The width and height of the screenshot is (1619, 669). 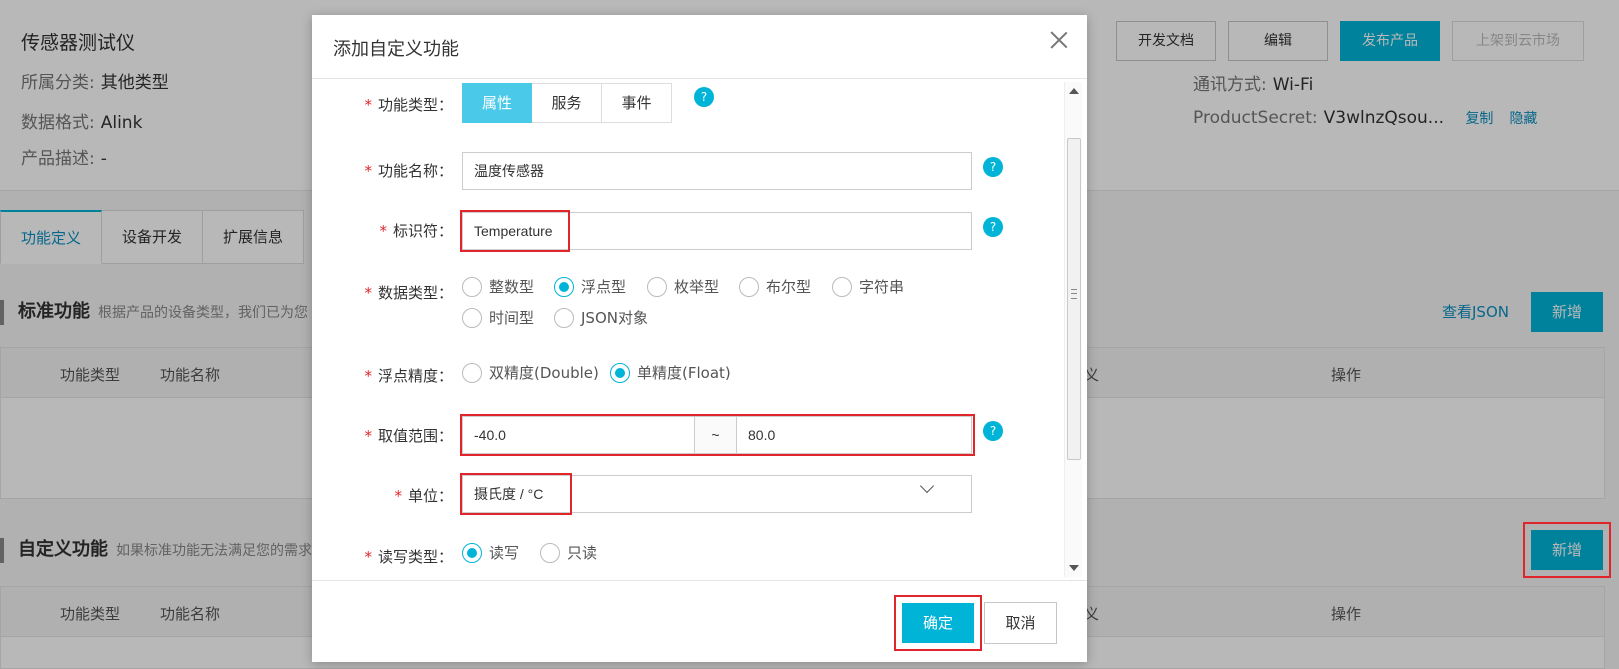 I want to click on cancel-button: 取消, so click(x=1020, y=623).